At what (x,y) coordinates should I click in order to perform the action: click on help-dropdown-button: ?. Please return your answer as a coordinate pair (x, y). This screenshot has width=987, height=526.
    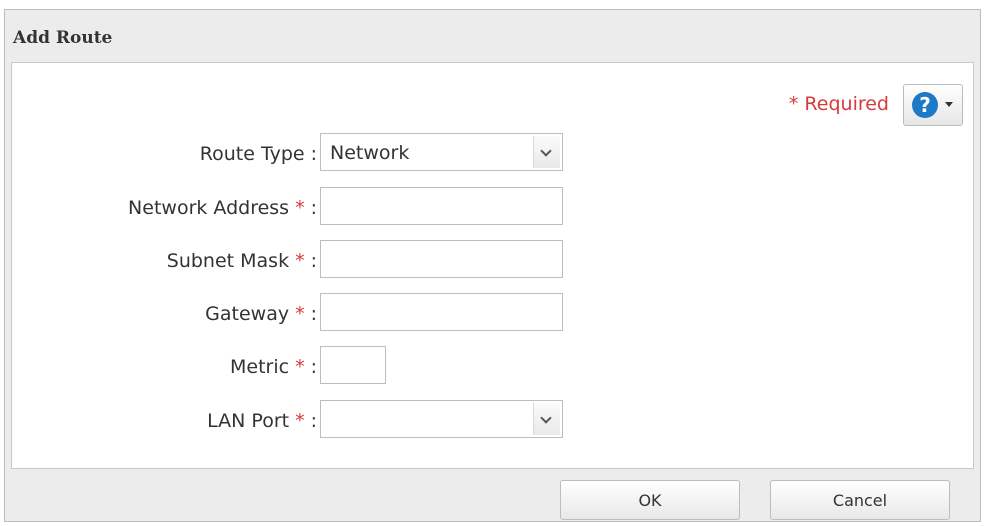
    Looking at the image, I should click on (933, 105).